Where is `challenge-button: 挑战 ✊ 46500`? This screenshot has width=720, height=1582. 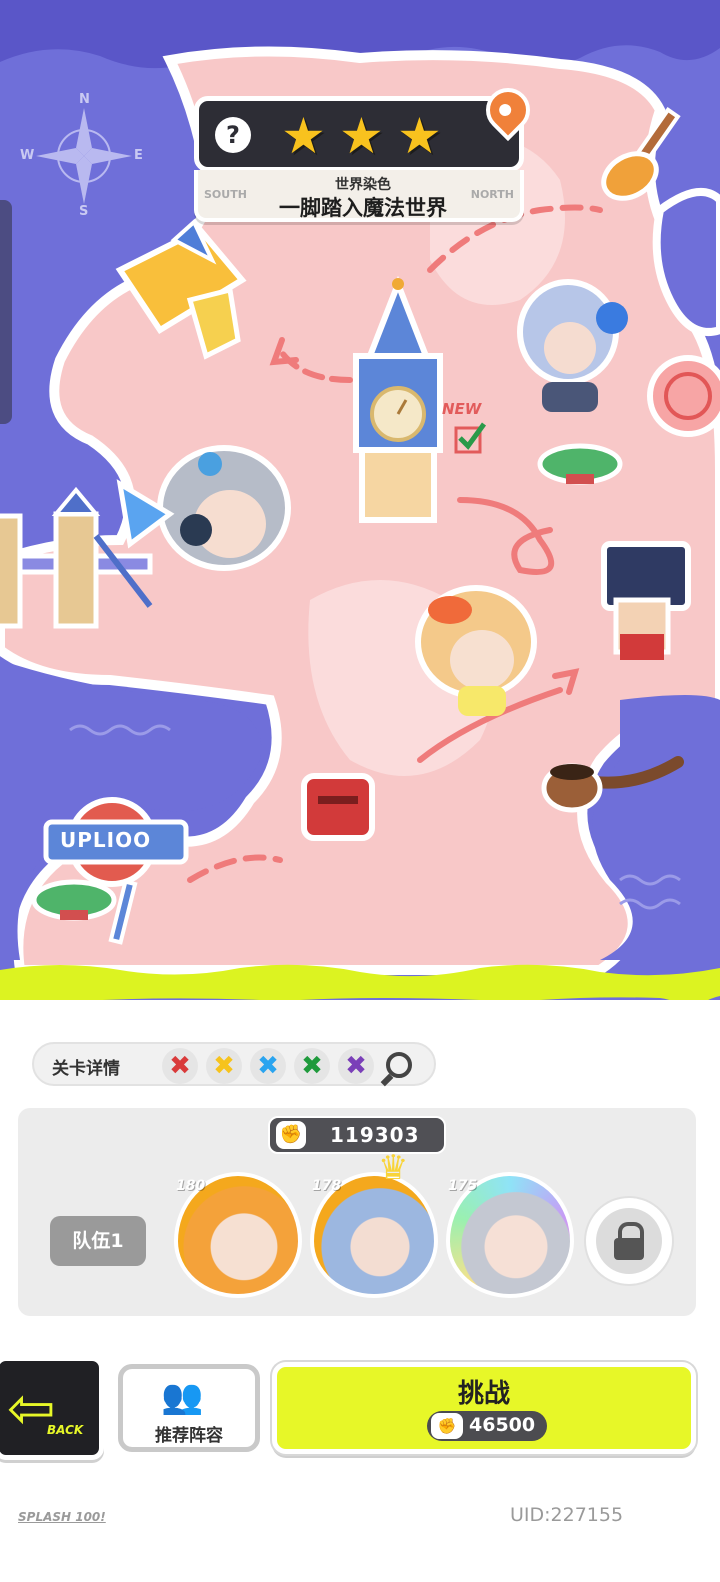
challenge-button: 挑战 ✊ 46500 is located at coordinates (484, 1408).